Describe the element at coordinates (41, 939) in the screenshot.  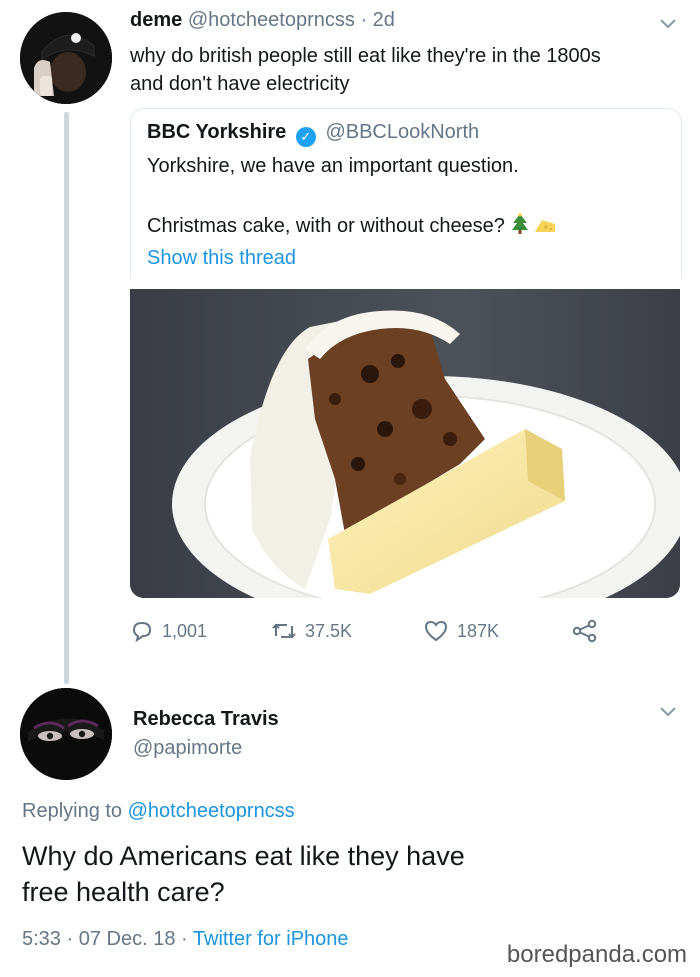
I see `tweet-time: 5:33` at that location.